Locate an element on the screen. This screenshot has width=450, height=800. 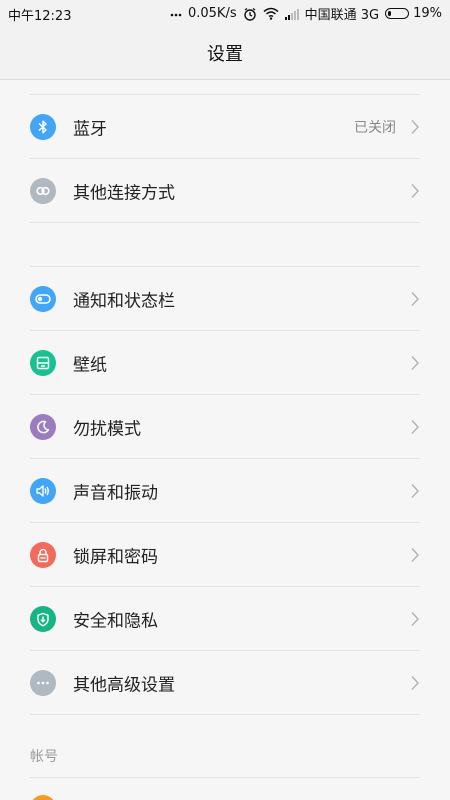
carrier-label: 中国联通 3G is located at coordinates (342, 15).